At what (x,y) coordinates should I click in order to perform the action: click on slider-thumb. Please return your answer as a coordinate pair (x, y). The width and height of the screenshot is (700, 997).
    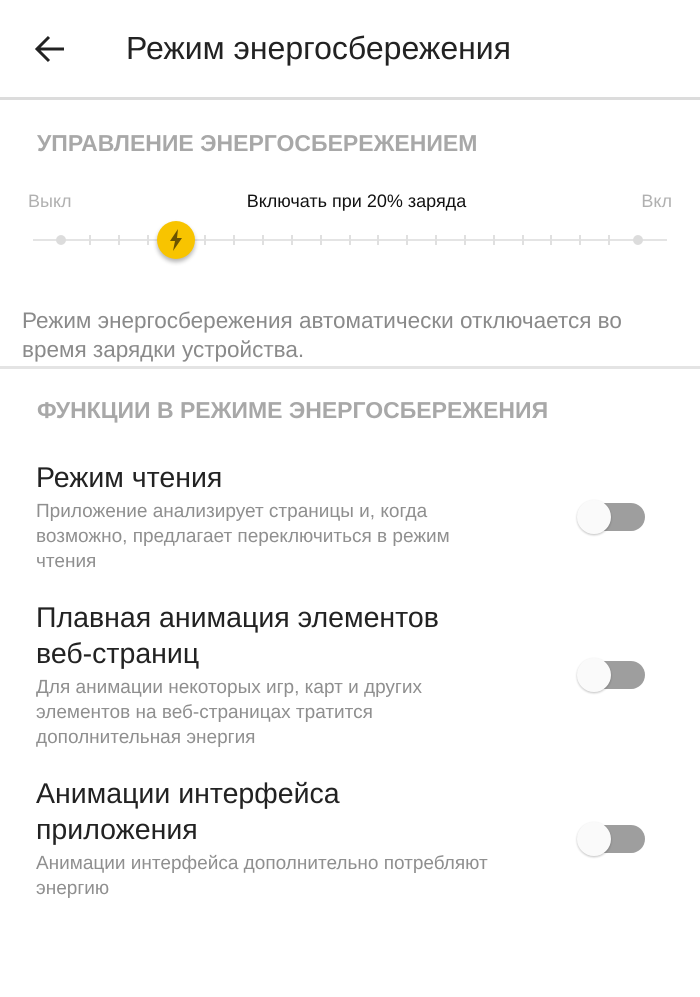
    Looking at the image, I should click on (176, 240).